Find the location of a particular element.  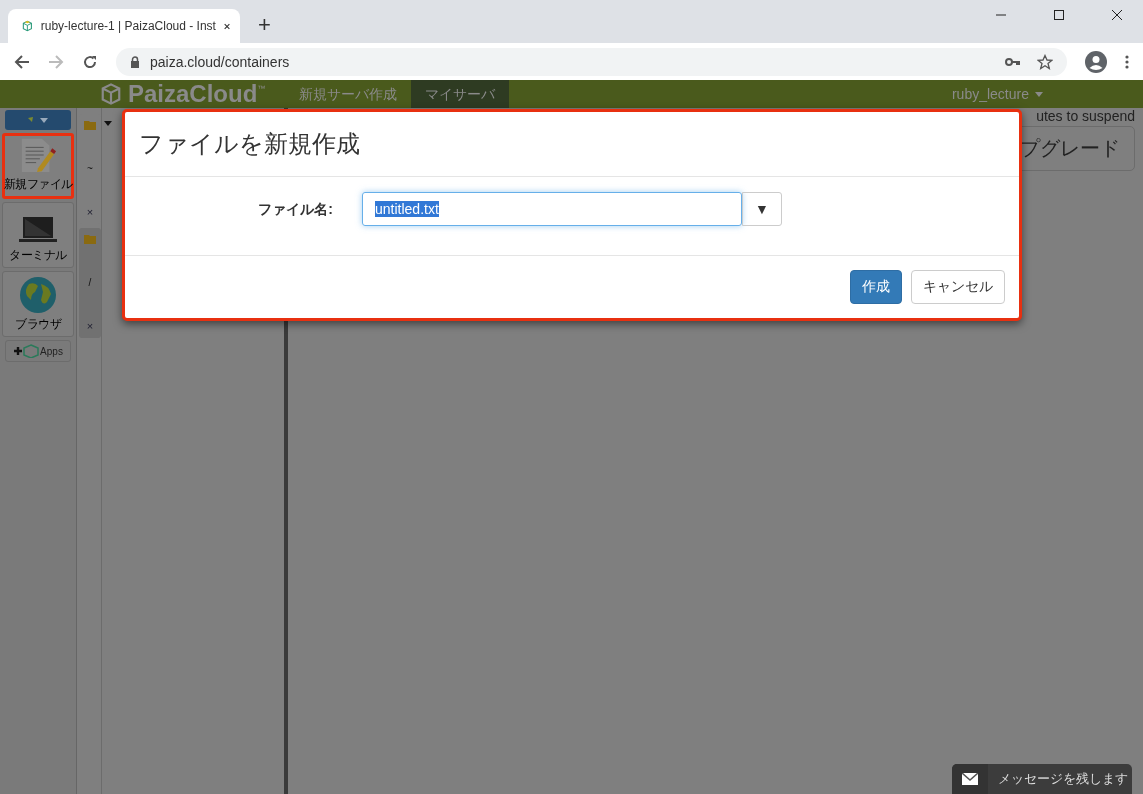

field-label: ファイル名: is located at coordinates (295, 210).